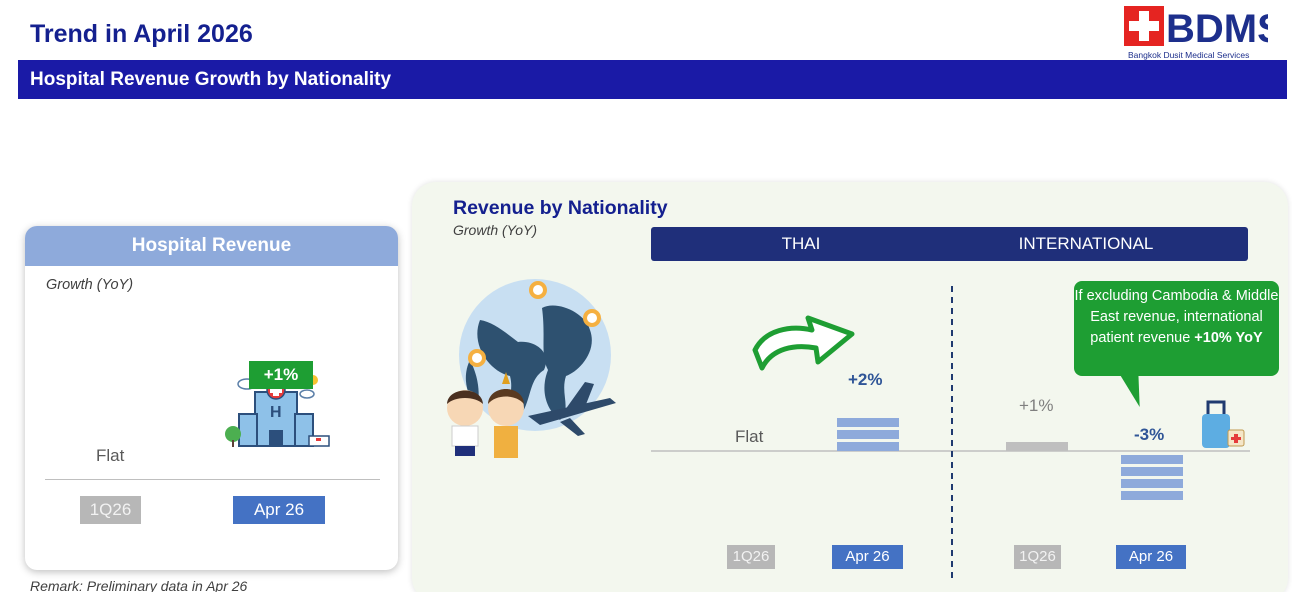 This screenshot has height=592, width=1292. Describe the element at coordinates (1149, 434) in the screenshot. I see `intl-apr26-value-label: -3%` at that location.